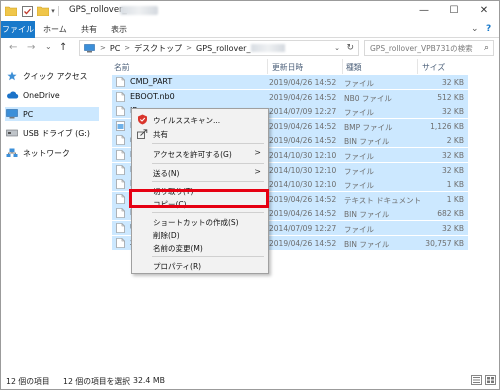 Image resolution: width=500 pixels, height=390 pixels. What do you see at coordinates (41, 95) in the screenshot?
I see `nav-item-label: OneDrive` at bounding box center [41, 95].